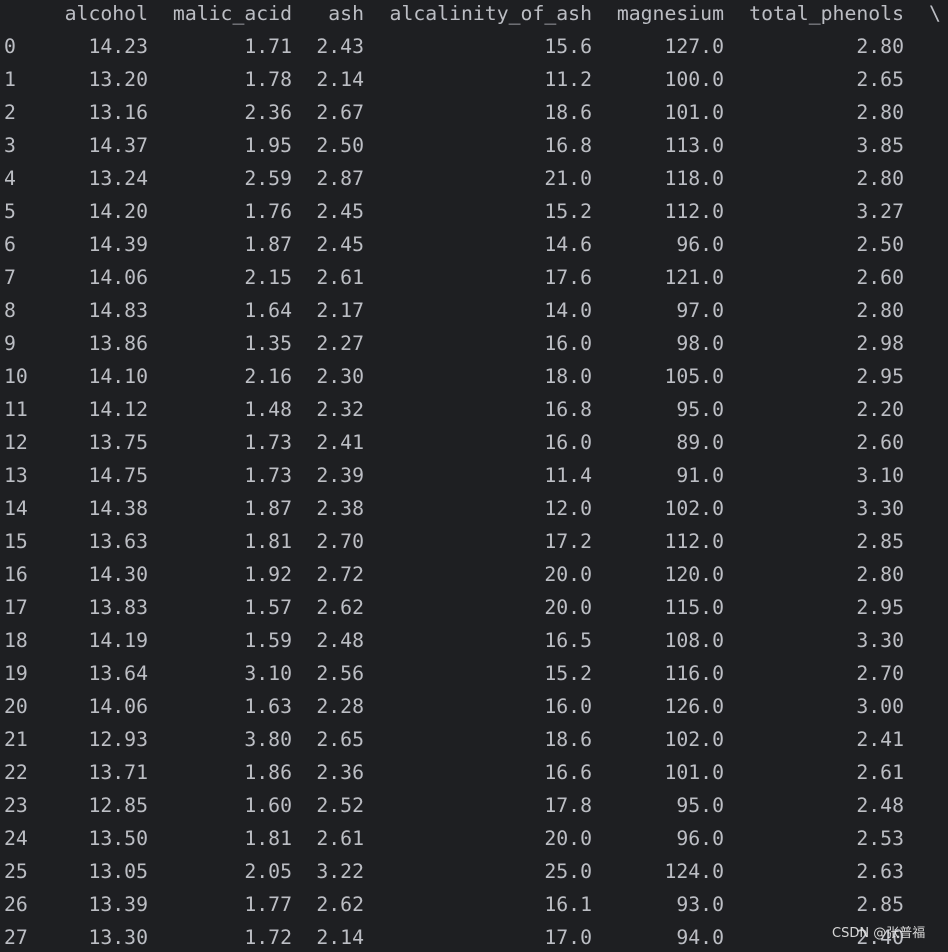 Image resolution: width=948 pixels, height=952 pixels. Describe the element at coordinates (10, 277) in the screenshot. I see `row-index: 7` at that location.